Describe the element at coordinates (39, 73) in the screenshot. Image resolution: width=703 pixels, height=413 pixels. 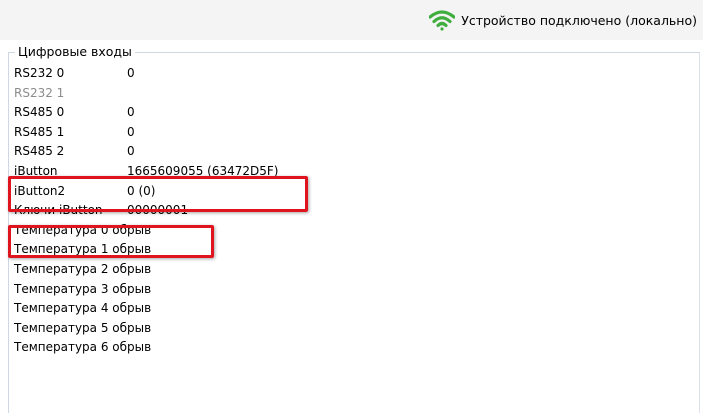
I see `input-label: RS232 0` at that location.